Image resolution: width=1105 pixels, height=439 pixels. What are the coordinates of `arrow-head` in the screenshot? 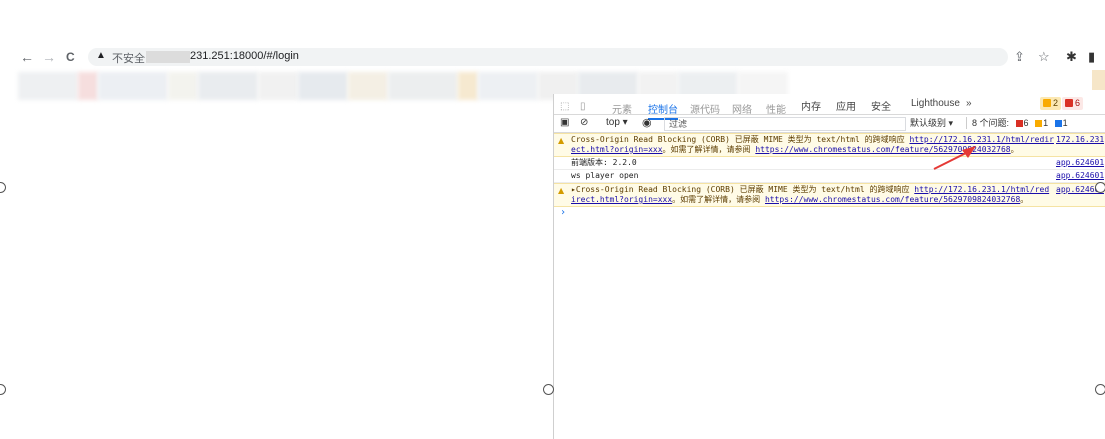 It's located at (969, 152).